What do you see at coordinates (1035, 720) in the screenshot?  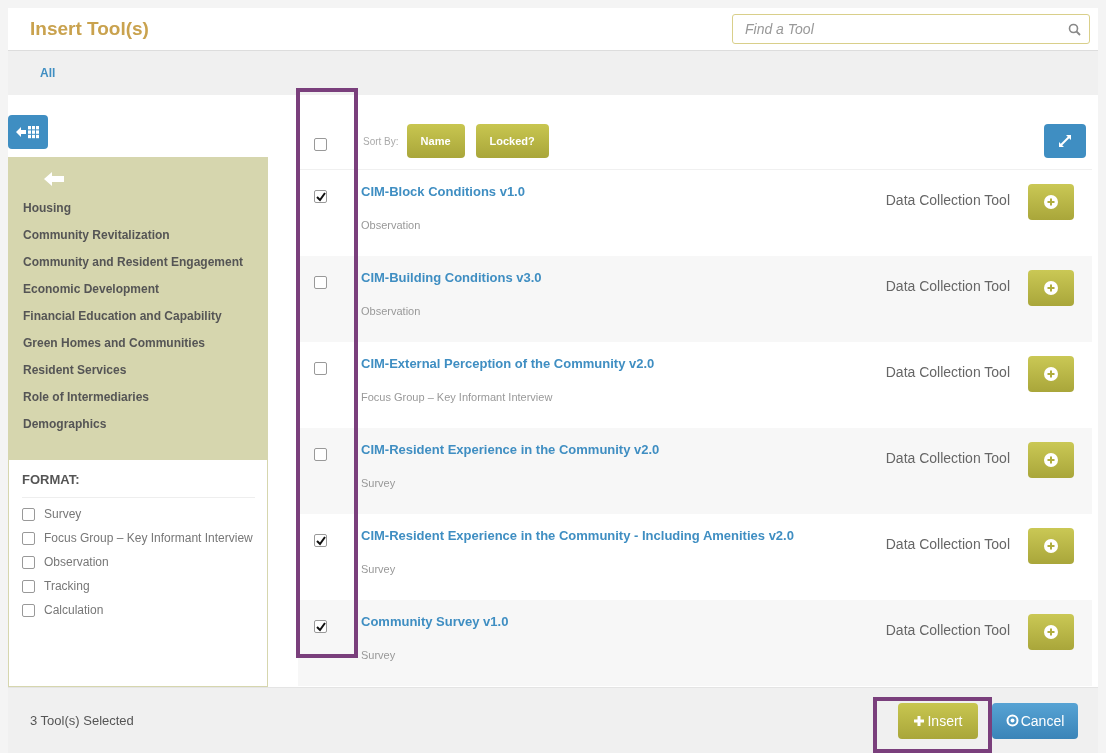 I see `cancel-button: Cancel` at bounding box center [1035, 720].